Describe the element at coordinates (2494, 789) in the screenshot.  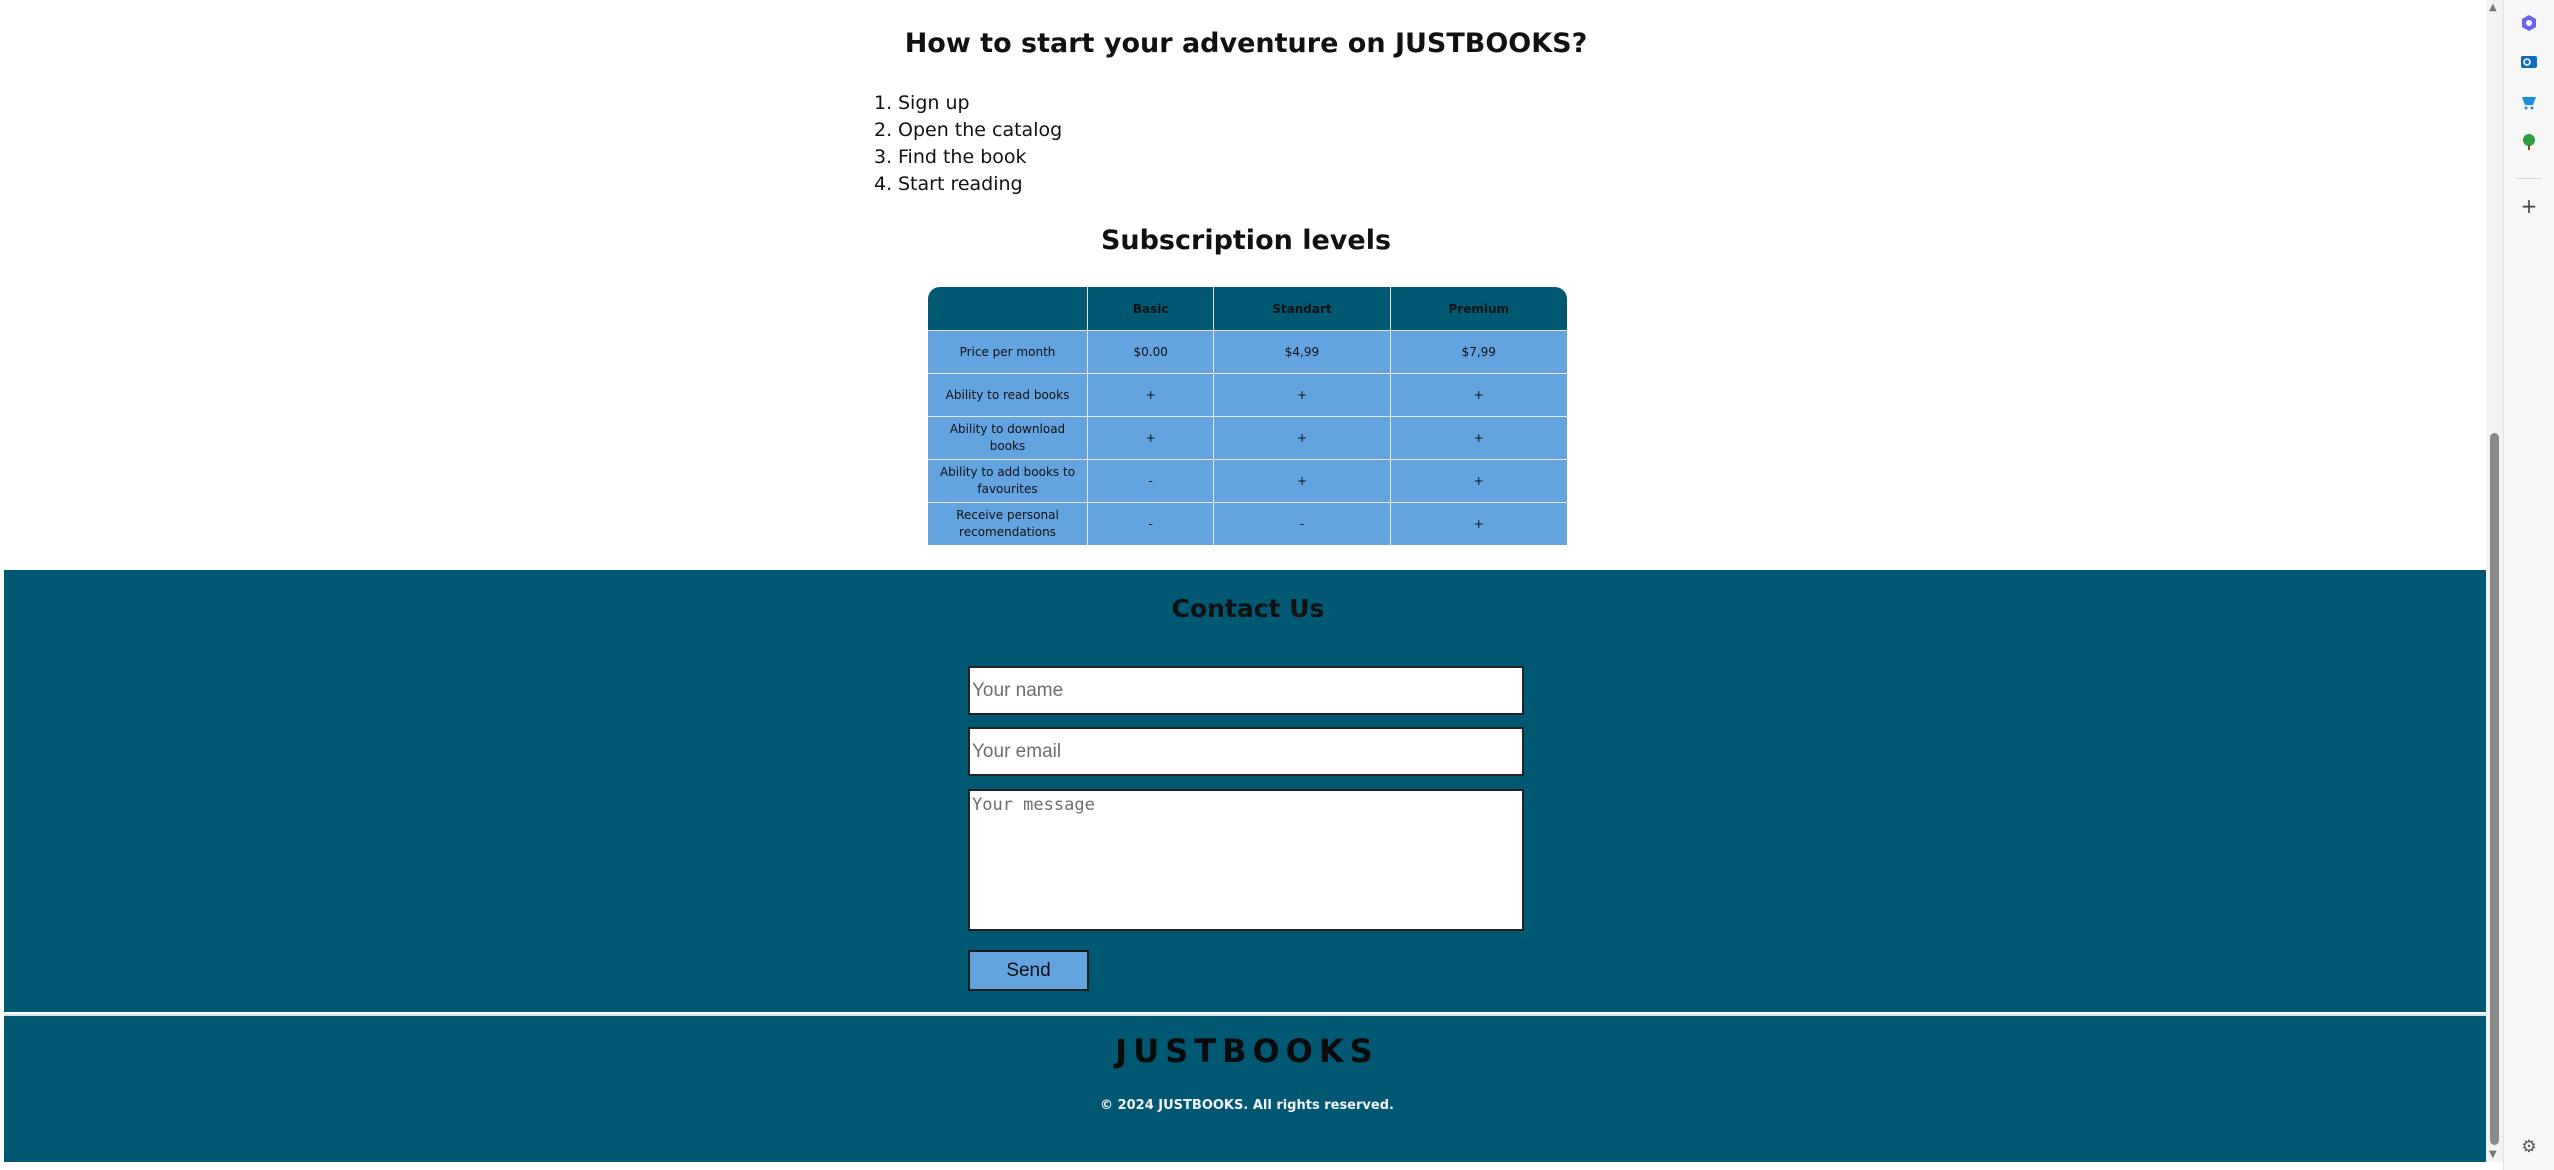
I see `scroll-thumb` at that location.